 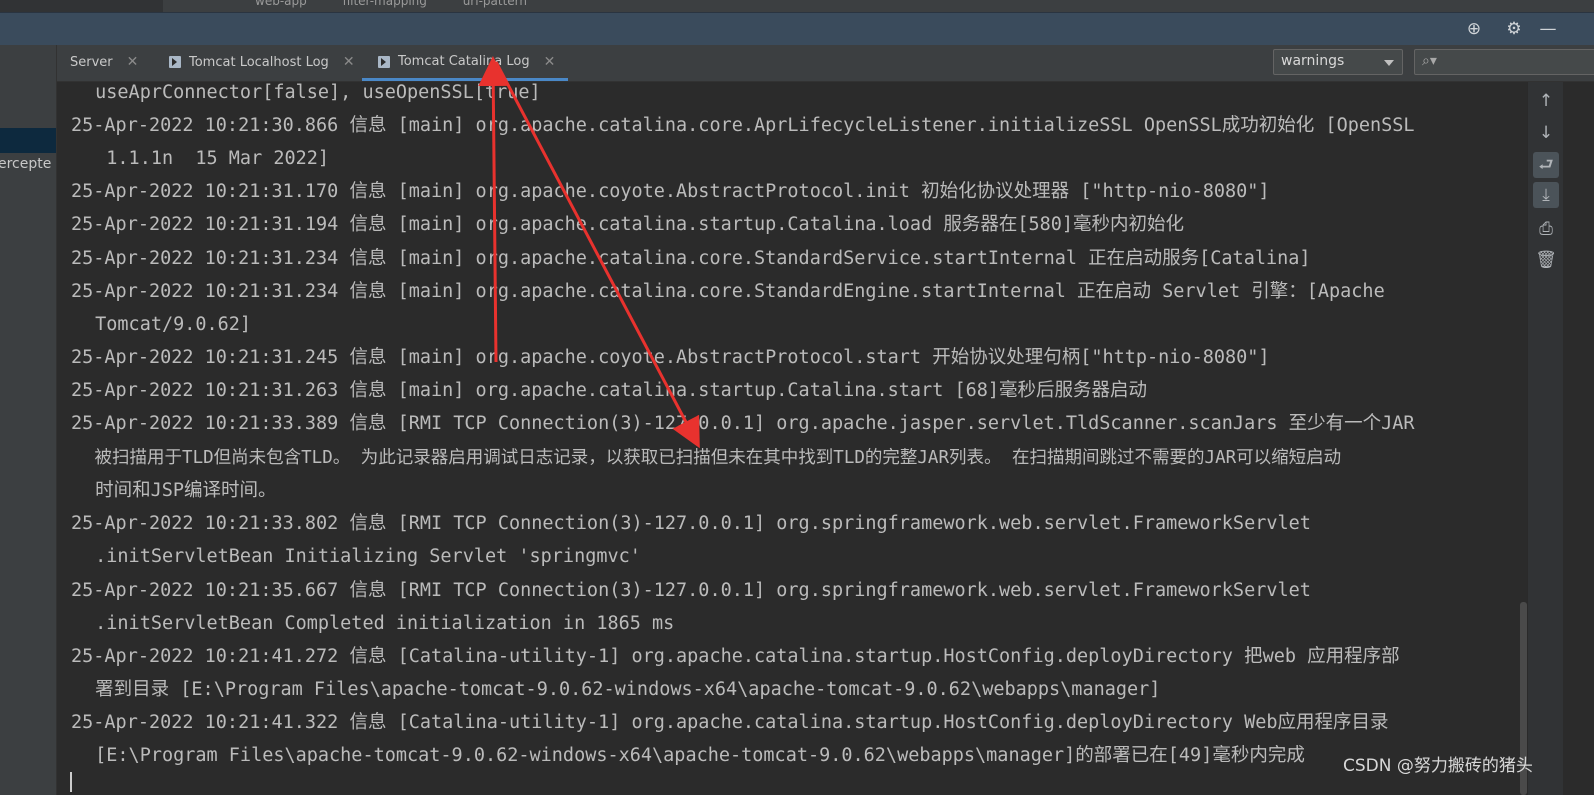 I want to click on tab-label: Tomcat Catalina Log, so click(x=464, y=61).